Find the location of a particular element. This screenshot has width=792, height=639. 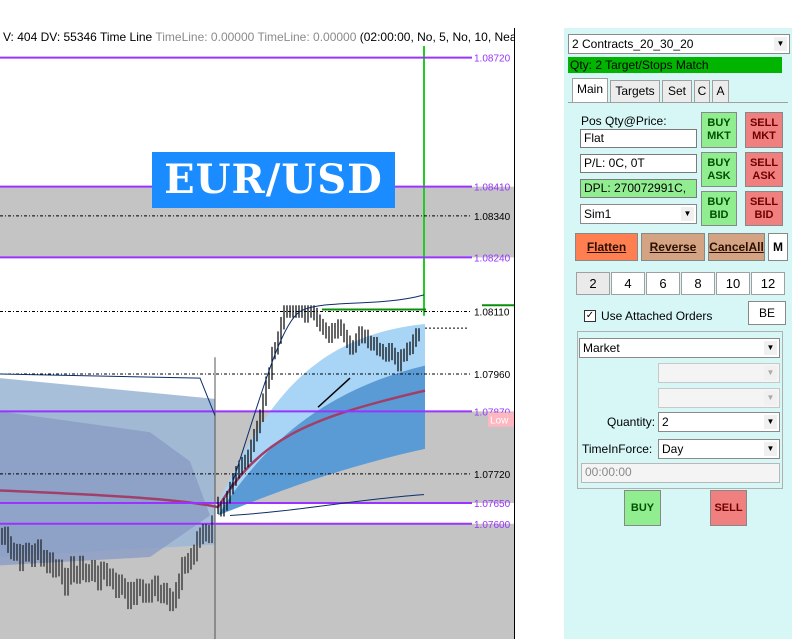

position-field: Flat is located at coordinates (638, 138).